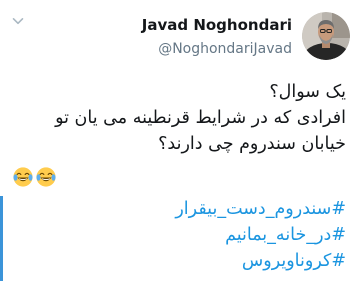 Image resolution: width=360 pixels, height=281 pixels. Describe the element at coordinates (260, 209) in the screenshot. I see `hashtag-link: #سندروم_دست_بیقرار` at that location.